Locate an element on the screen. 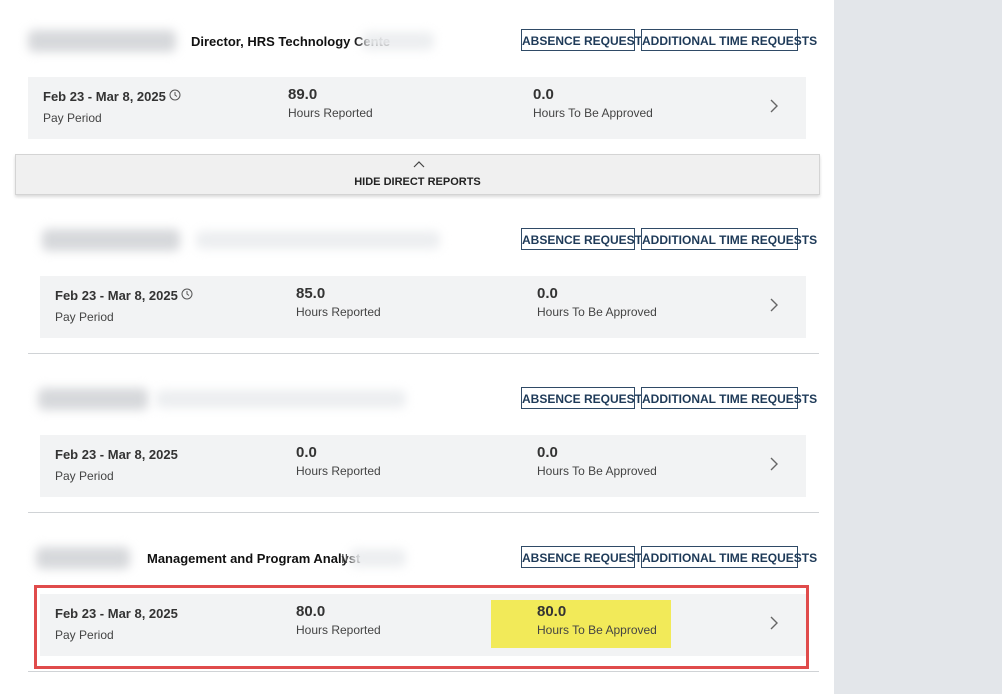  hide-direct-reports-toggle: HIDE DIRECT REPORTS is located at coordinates (417, 174).